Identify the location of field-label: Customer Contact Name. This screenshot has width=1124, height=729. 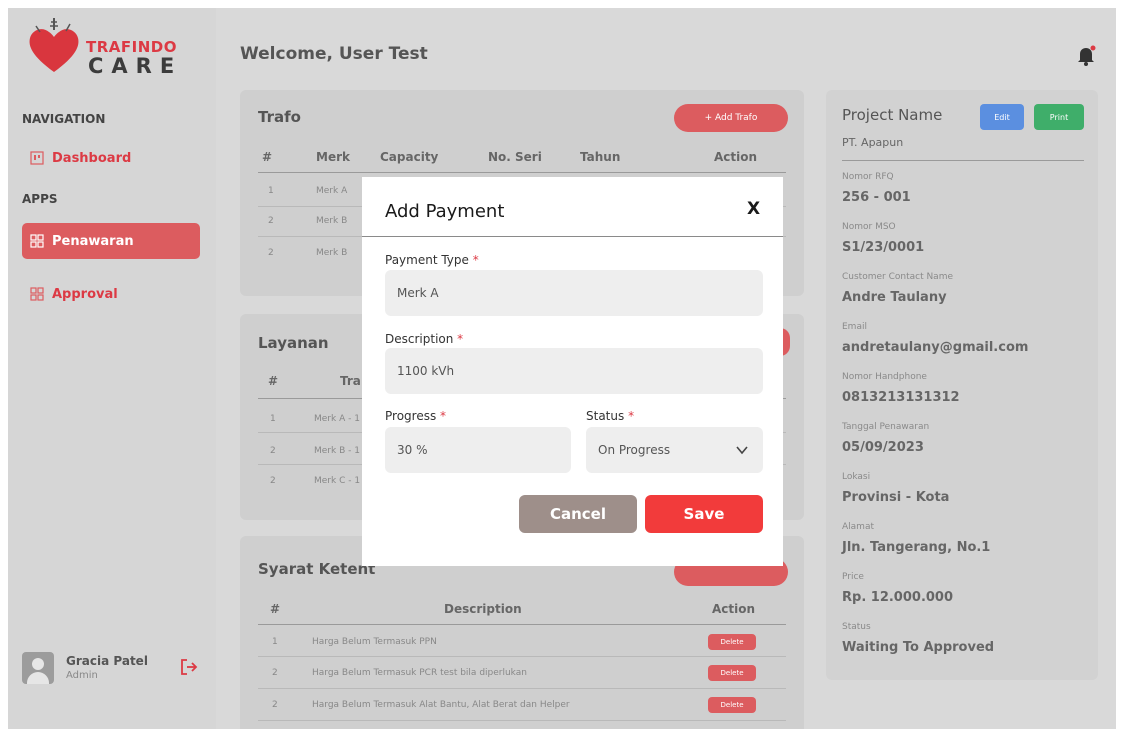
(898, 277).